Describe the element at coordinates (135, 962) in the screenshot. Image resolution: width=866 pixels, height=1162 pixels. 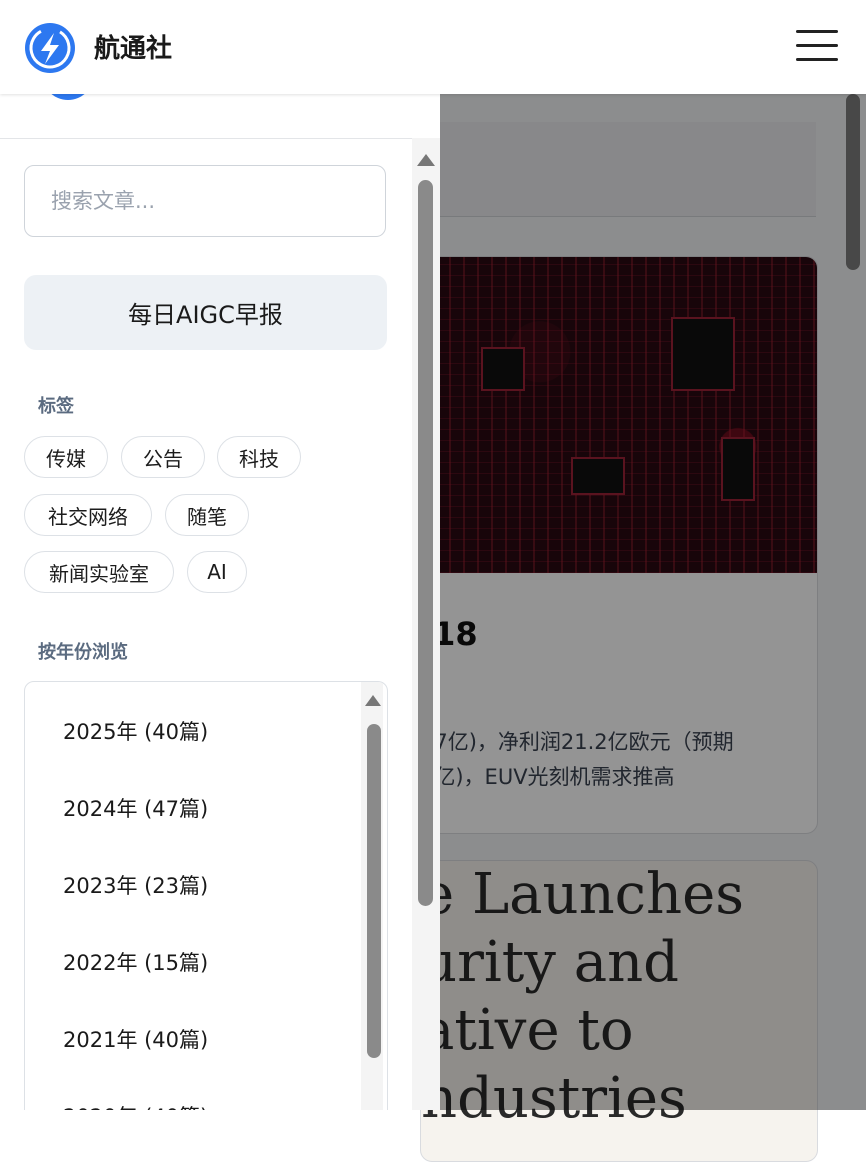
I see `year-link: 2022年 (15篇)` at that location.